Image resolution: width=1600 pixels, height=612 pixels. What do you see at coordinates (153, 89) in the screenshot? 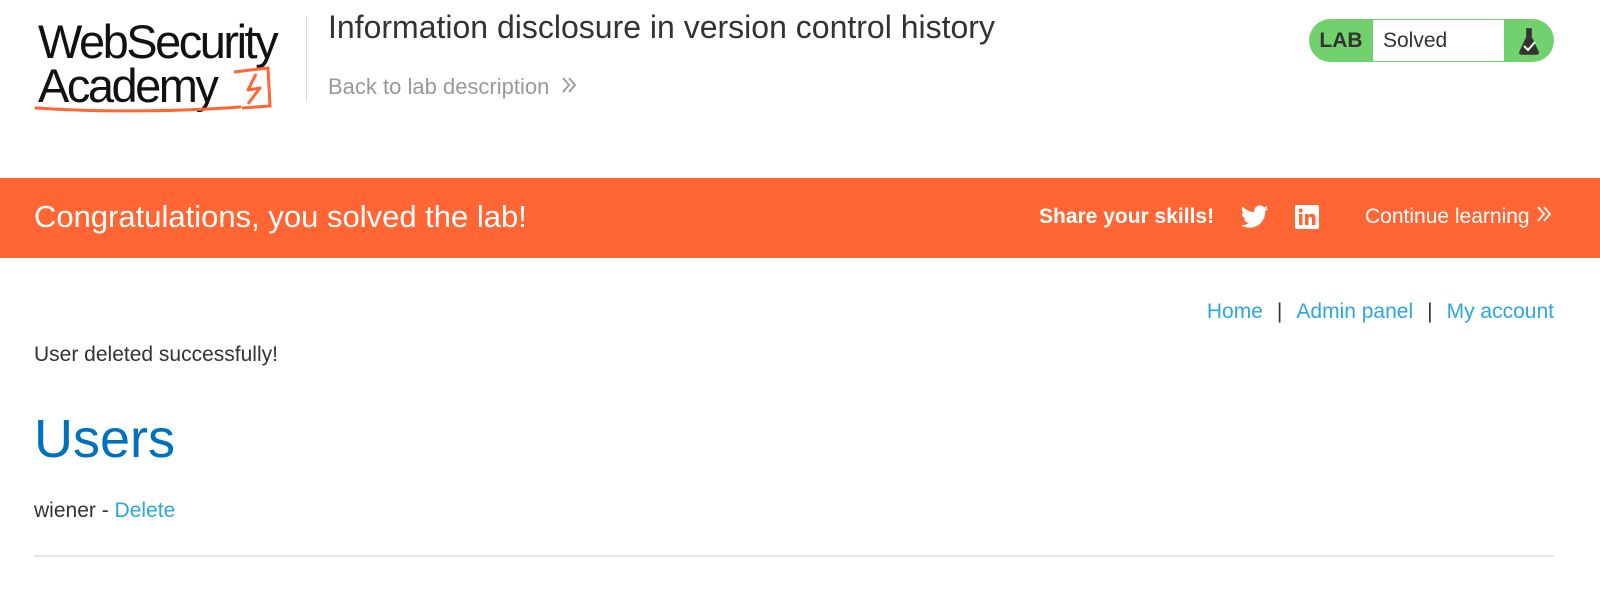
I see `logo-lightning-icon` at bounding box center [153, 89].